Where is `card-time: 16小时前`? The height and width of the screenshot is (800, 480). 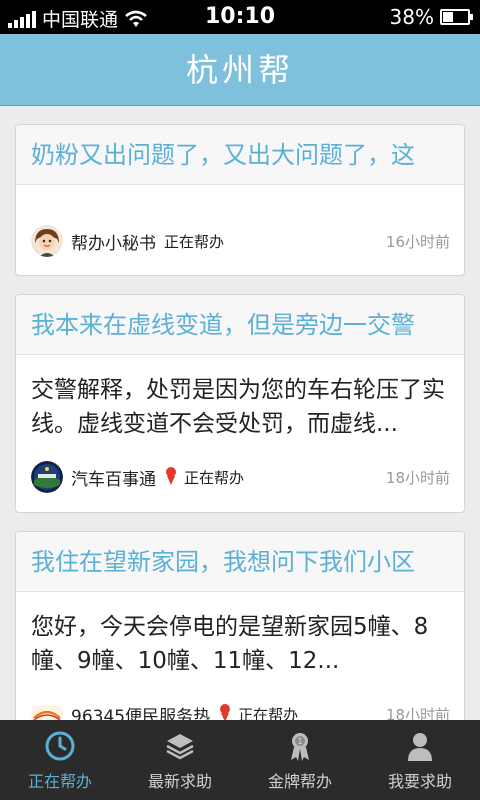 card-time: 16小时前 is located at coordinates (417, 241).